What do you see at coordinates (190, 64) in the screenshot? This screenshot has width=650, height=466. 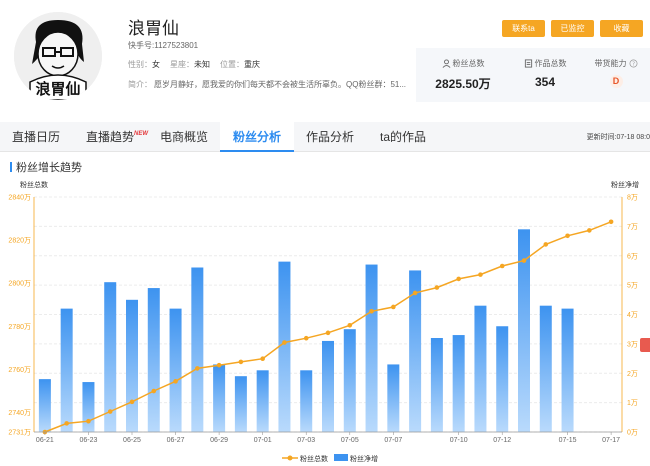 I see `constellation: 星座：未知` at bounding box center [190, 64].